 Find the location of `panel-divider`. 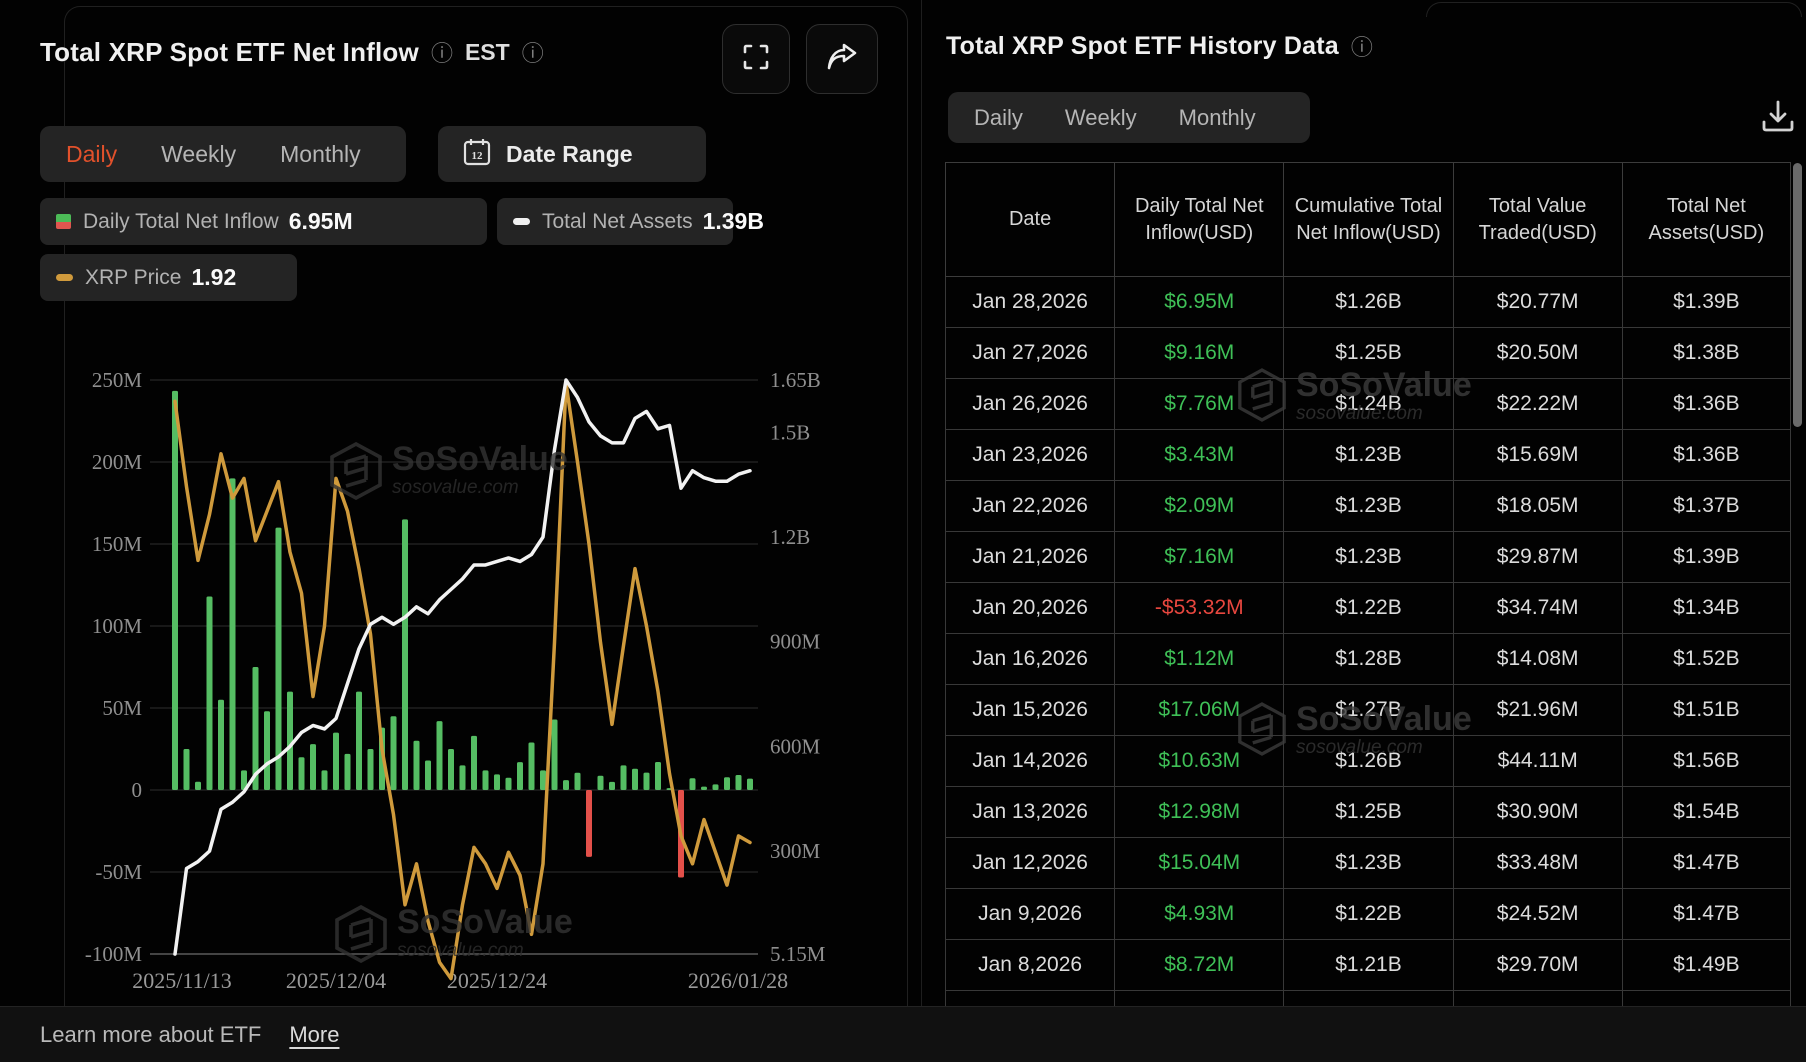

panel-divider is located at coordinates (921, 503).